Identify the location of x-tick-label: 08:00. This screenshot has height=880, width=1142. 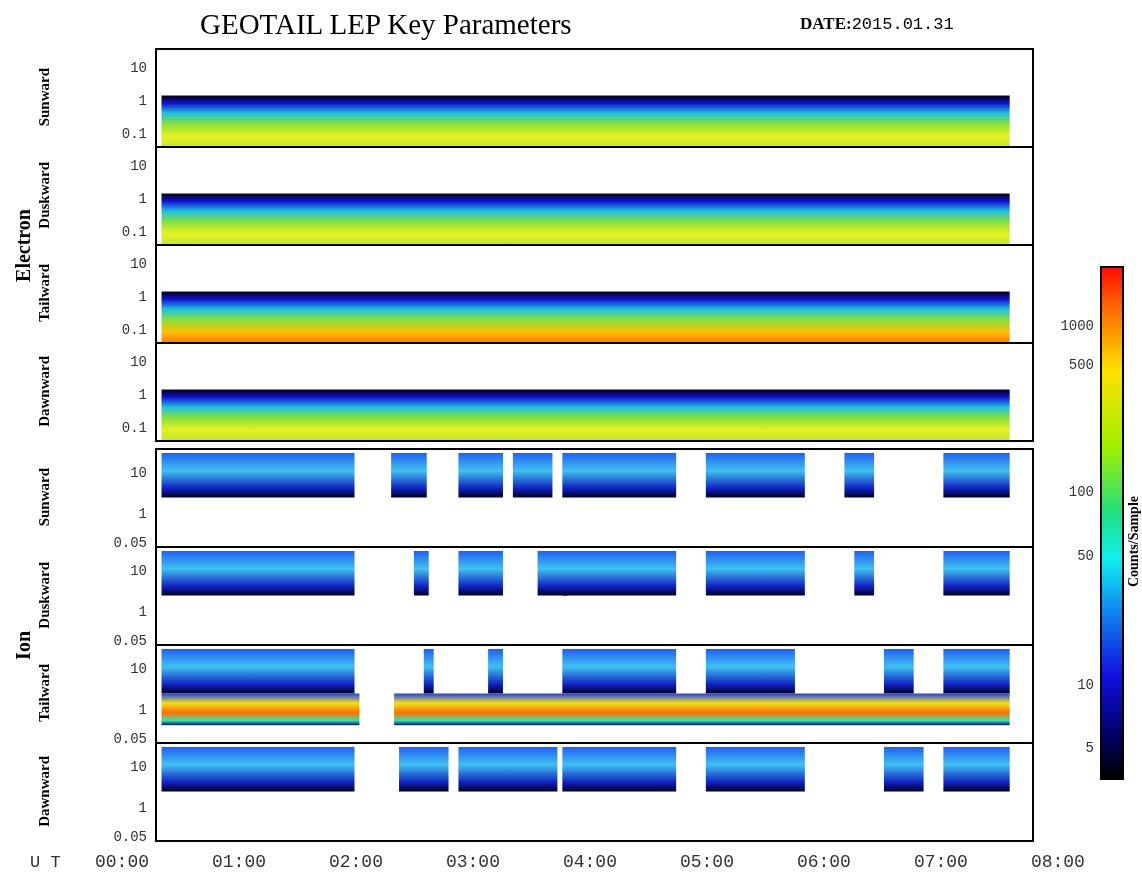
(1057, 862).